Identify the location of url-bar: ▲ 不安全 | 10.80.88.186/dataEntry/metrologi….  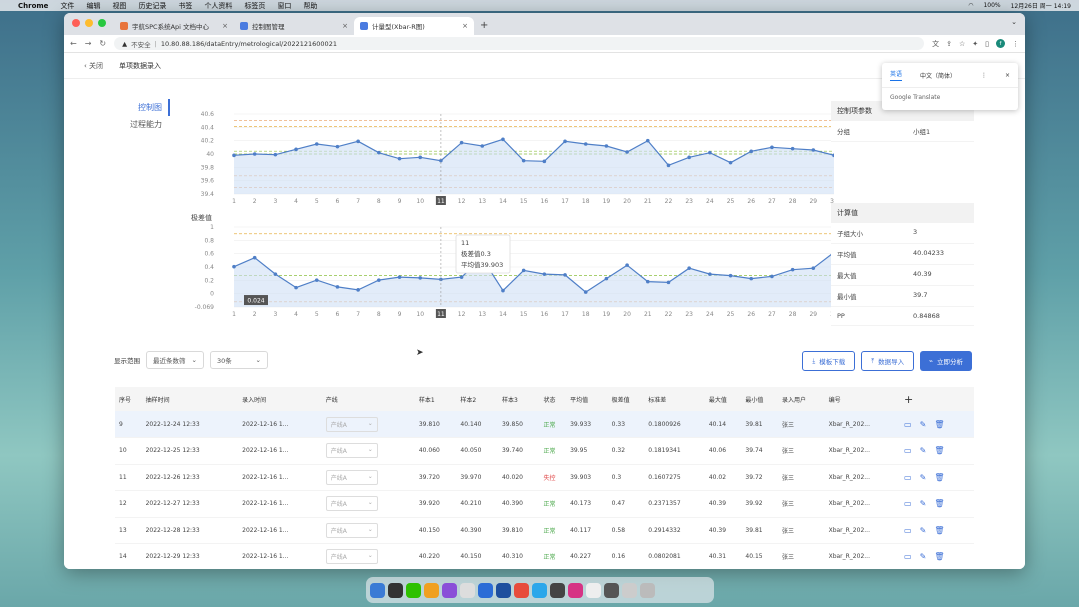
(519, 43).